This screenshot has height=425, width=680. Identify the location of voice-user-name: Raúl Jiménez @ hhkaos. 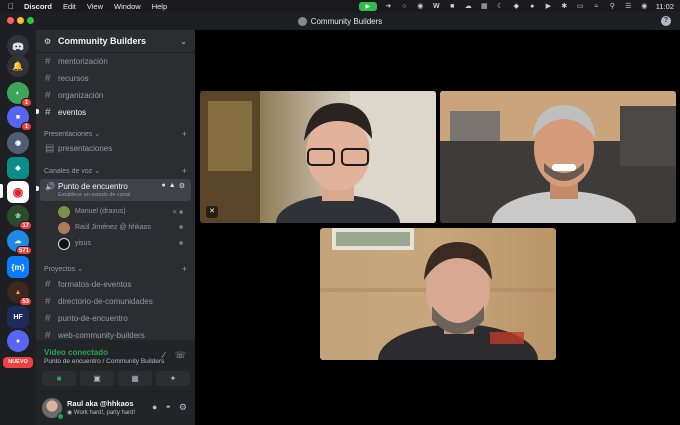
(113, 227).